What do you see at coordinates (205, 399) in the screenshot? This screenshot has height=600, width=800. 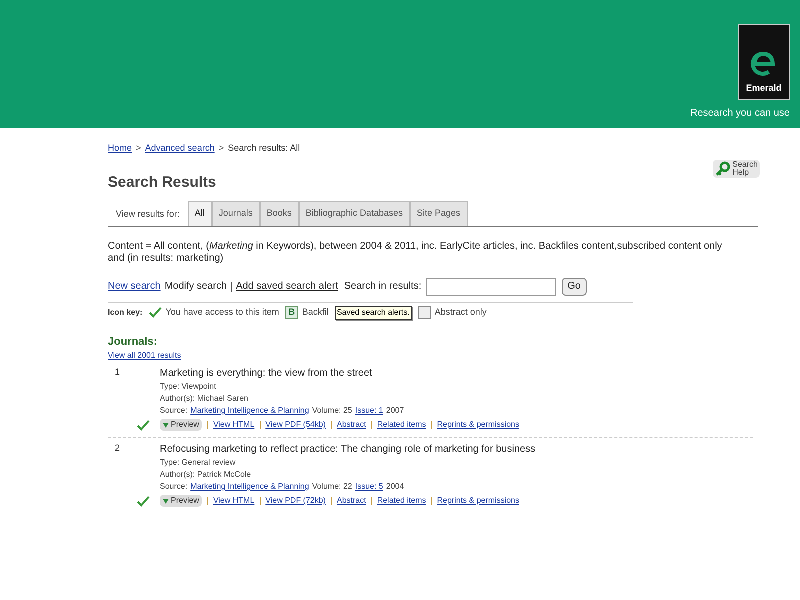 I see `result-authors: Author(s): Michael Saren` at bounding box center [205, 399].